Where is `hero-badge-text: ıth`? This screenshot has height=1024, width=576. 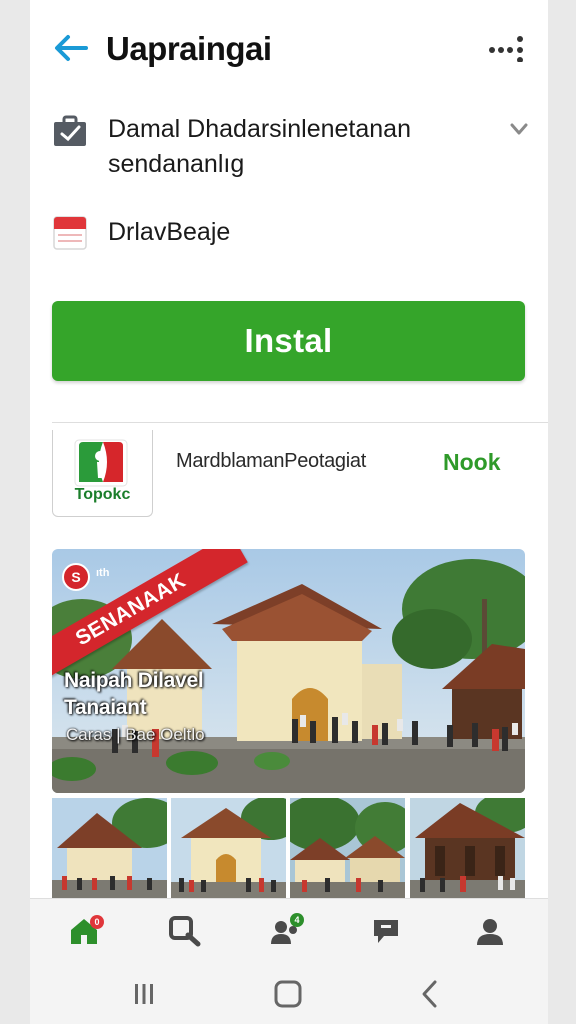 hero-badge-text: ıth is located at coordinates (103, 573).